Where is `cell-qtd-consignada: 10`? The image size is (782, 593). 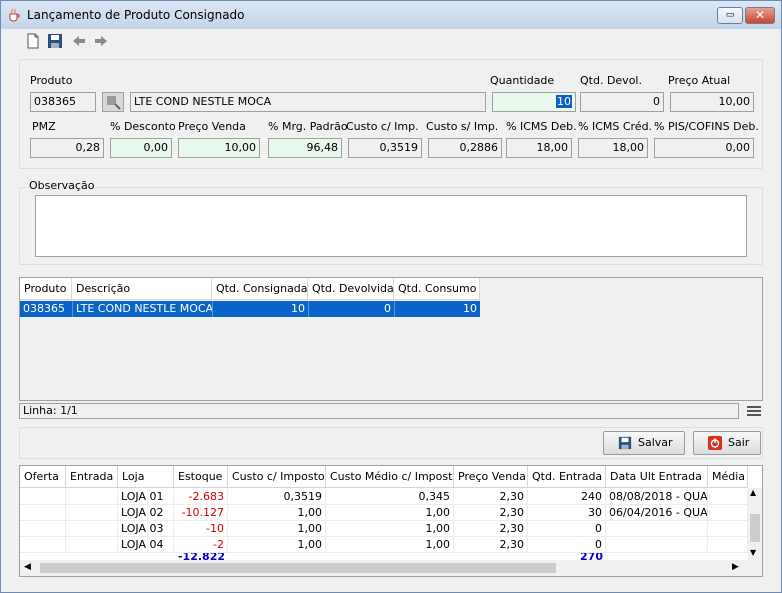
cell-qtd-consignada: 10 is located at coordinates (260, 309).